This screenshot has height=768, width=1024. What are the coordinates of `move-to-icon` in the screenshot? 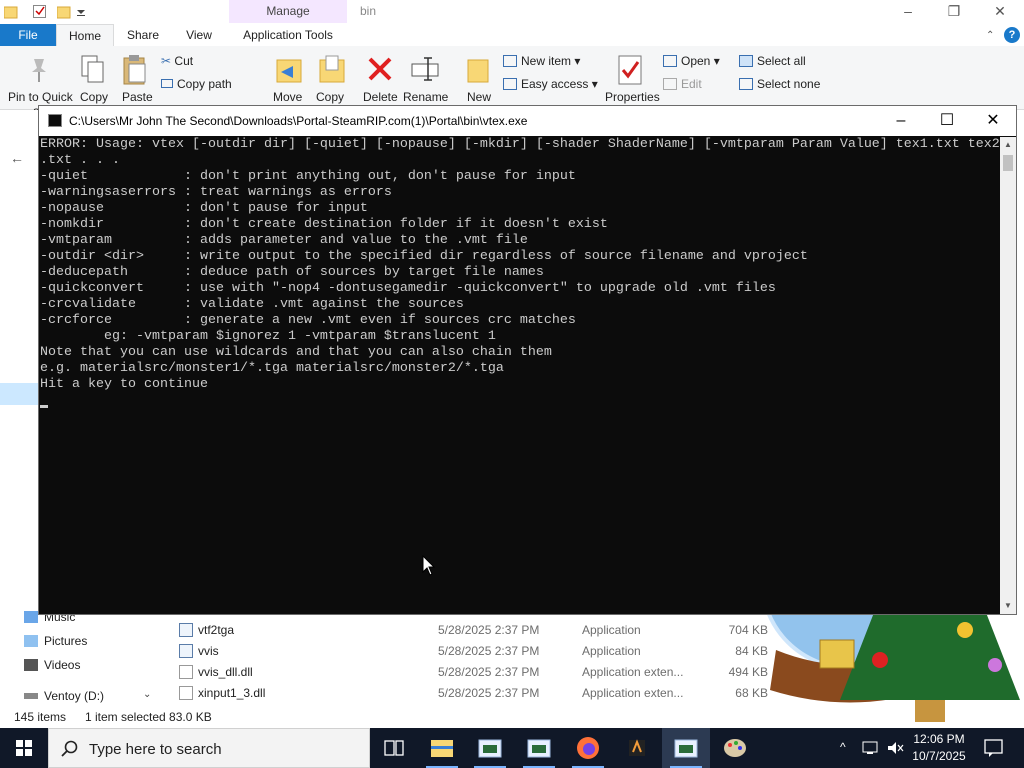 It's located at (289, 71).